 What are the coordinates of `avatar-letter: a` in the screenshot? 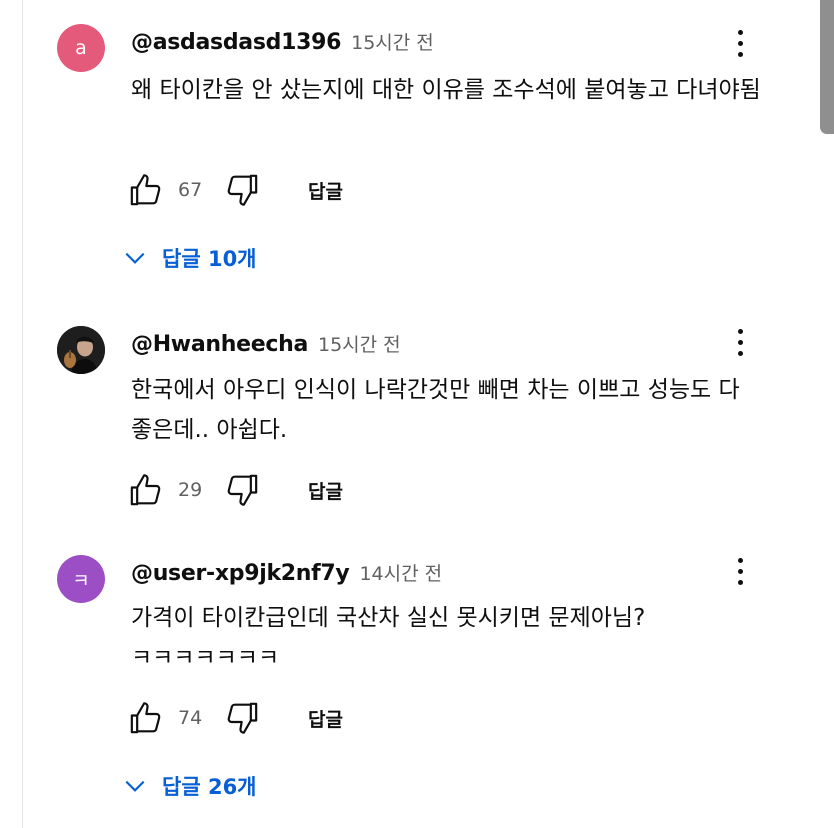 It's located at (81, 48).